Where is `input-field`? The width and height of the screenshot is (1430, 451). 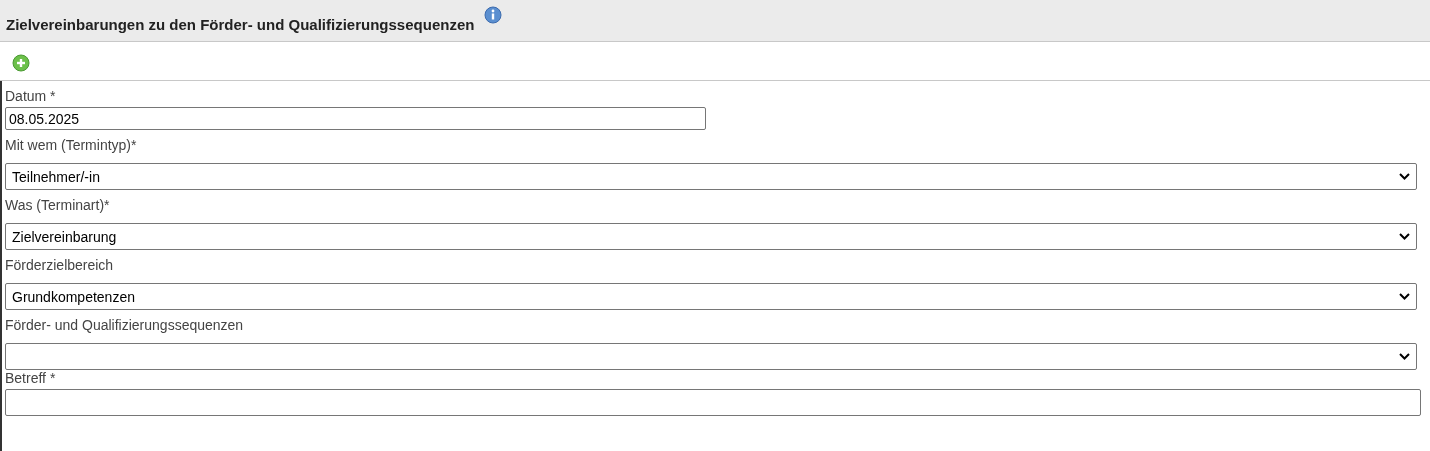 input-field is located at coordinates (713, 402).